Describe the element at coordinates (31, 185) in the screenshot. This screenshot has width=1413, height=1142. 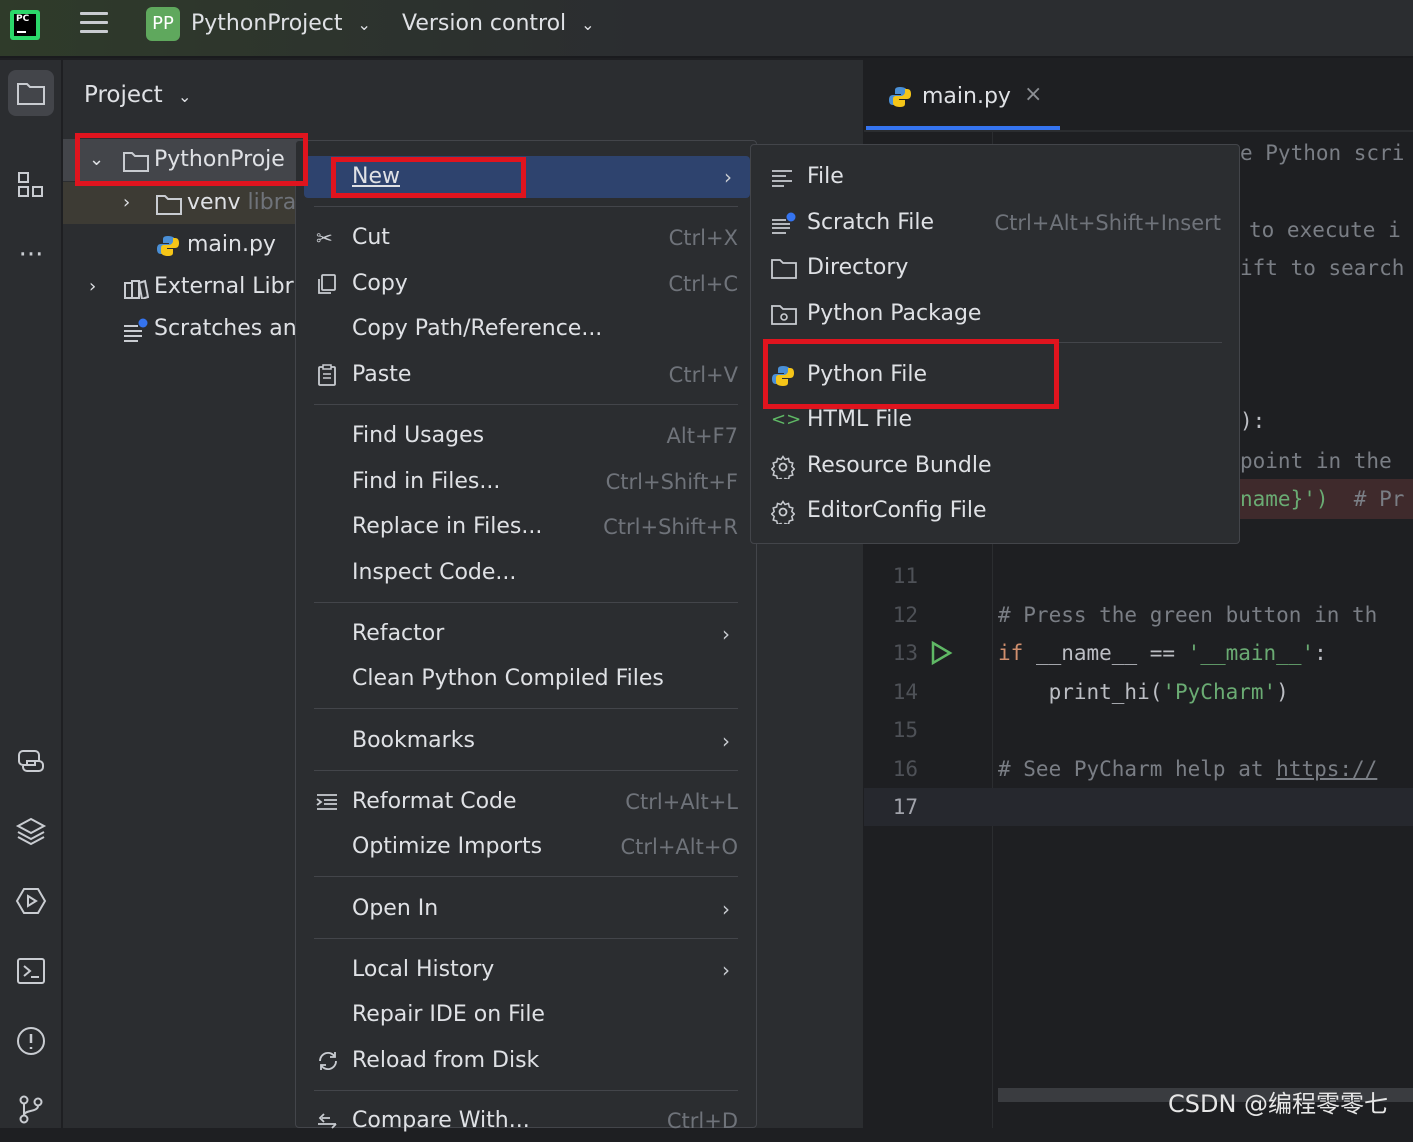
I see `structure-tool-button` at that location.